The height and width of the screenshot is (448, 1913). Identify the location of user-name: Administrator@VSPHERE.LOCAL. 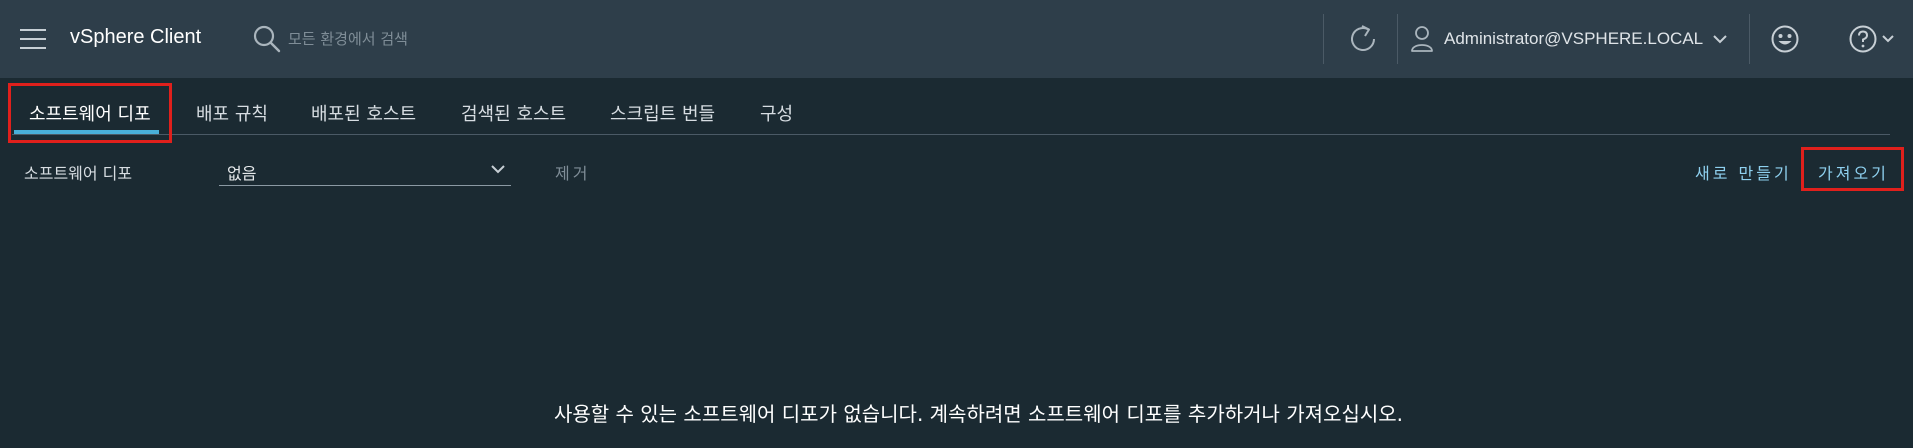
(1574, 38).